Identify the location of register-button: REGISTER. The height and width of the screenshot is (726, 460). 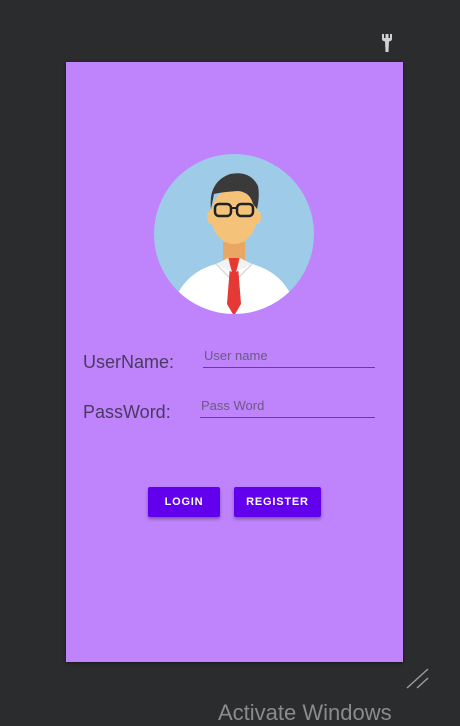
(277, 502).